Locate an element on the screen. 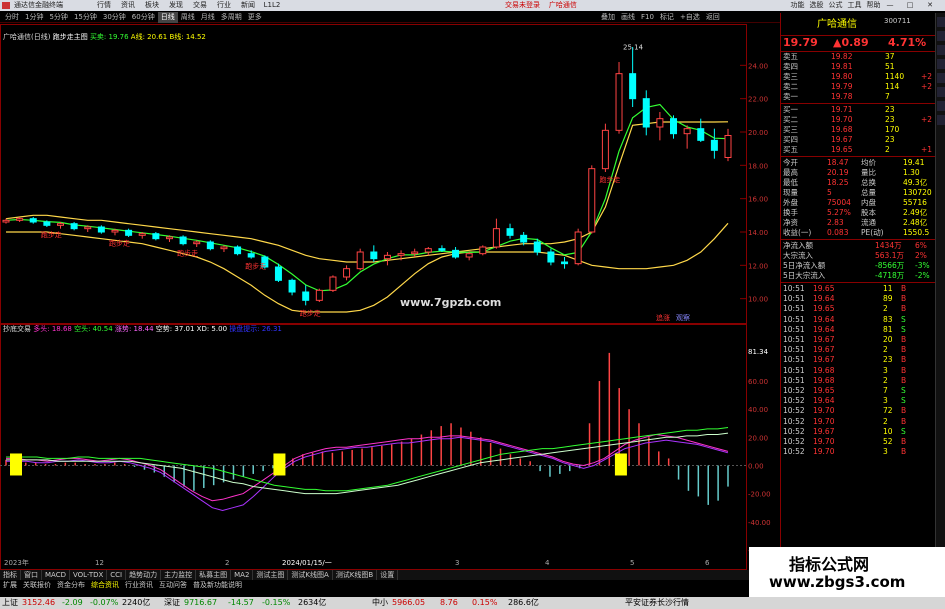 Image resolution: width=945 pixels, height=609 pixels. cell: 5.27% is located at coordinates (839, 212).